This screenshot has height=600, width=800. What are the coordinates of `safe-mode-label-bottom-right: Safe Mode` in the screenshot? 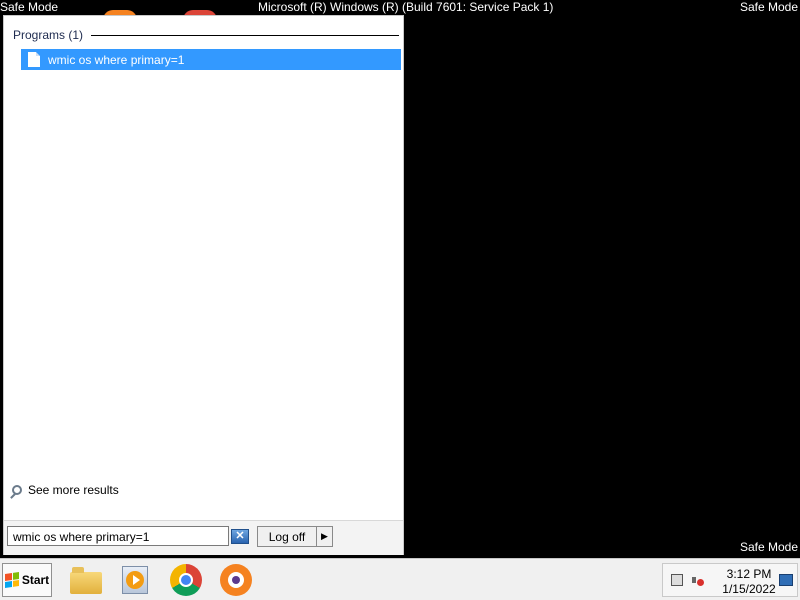 It's located at (768, 547).